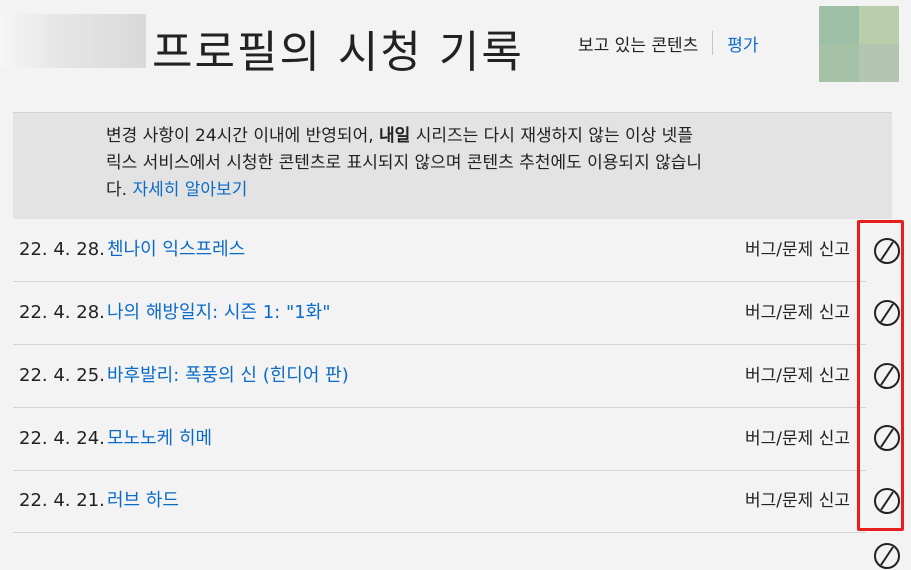 The height and width of the screenshot is (570, 911). I want to click on learn-more-link: 자세히 알아보기, so click(189, 190).